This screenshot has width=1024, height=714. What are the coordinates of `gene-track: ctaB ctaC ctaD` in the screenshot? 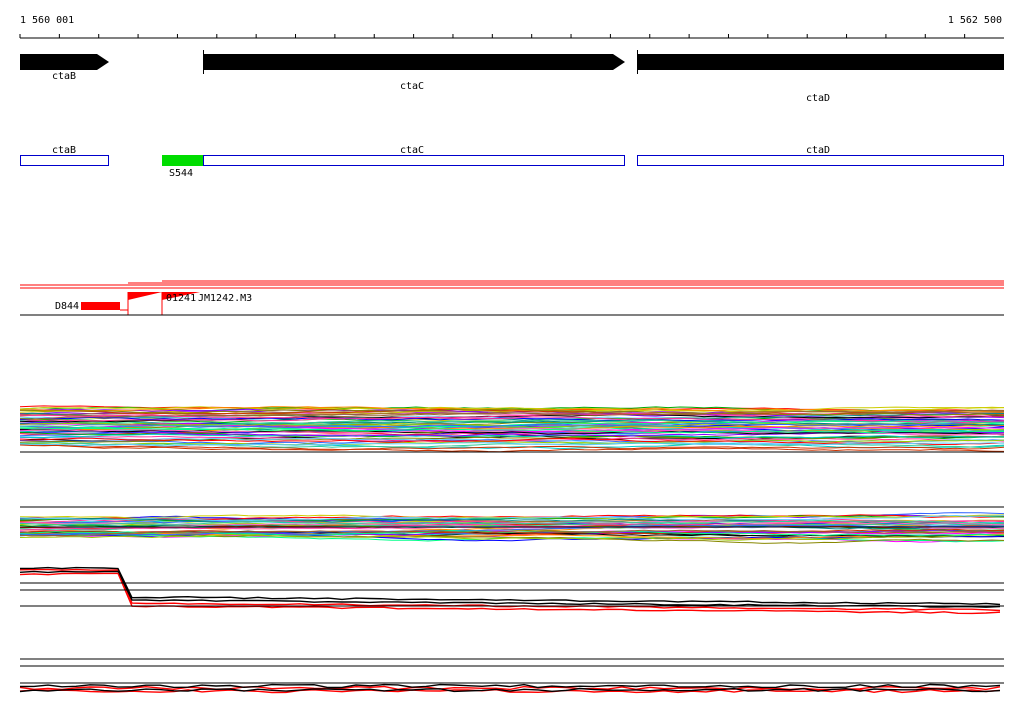 It's located at (512, 77).